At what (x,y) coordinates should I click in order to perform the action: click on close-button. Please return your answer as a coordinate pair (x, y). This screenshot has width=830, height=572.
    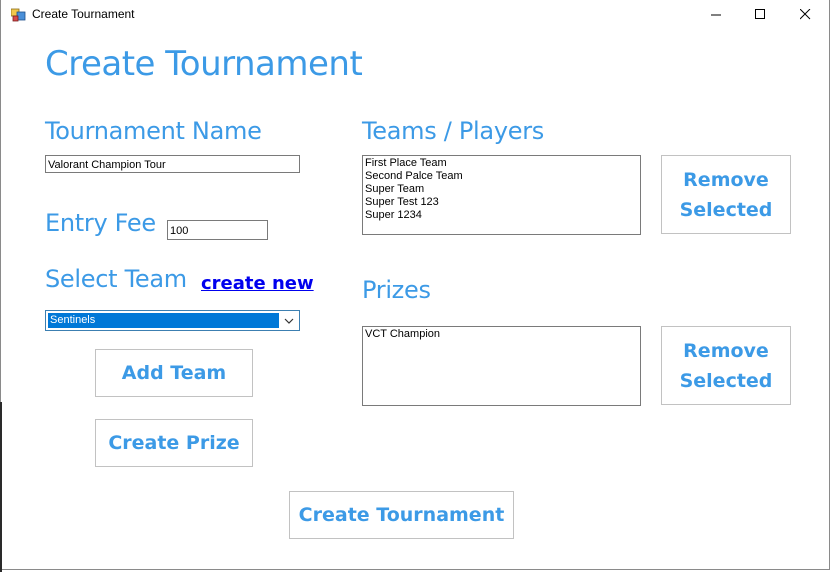
    Looking at the image, I should click on (805, 14).